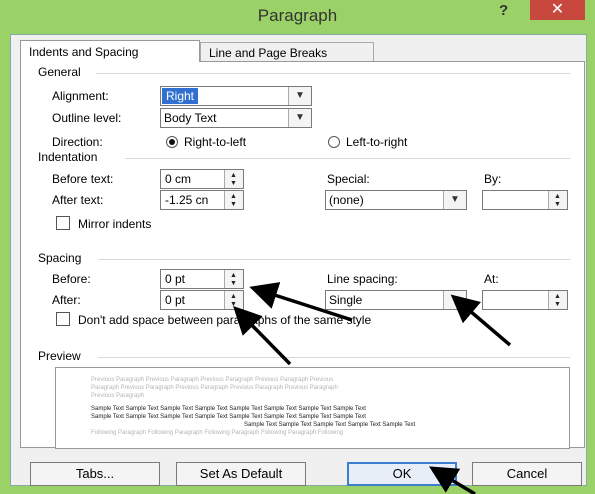 The height and width of the screenshot is (494, 595). Describe the element at coordinates (333, 73) in the screenshot. I see `general-divider` at that location.